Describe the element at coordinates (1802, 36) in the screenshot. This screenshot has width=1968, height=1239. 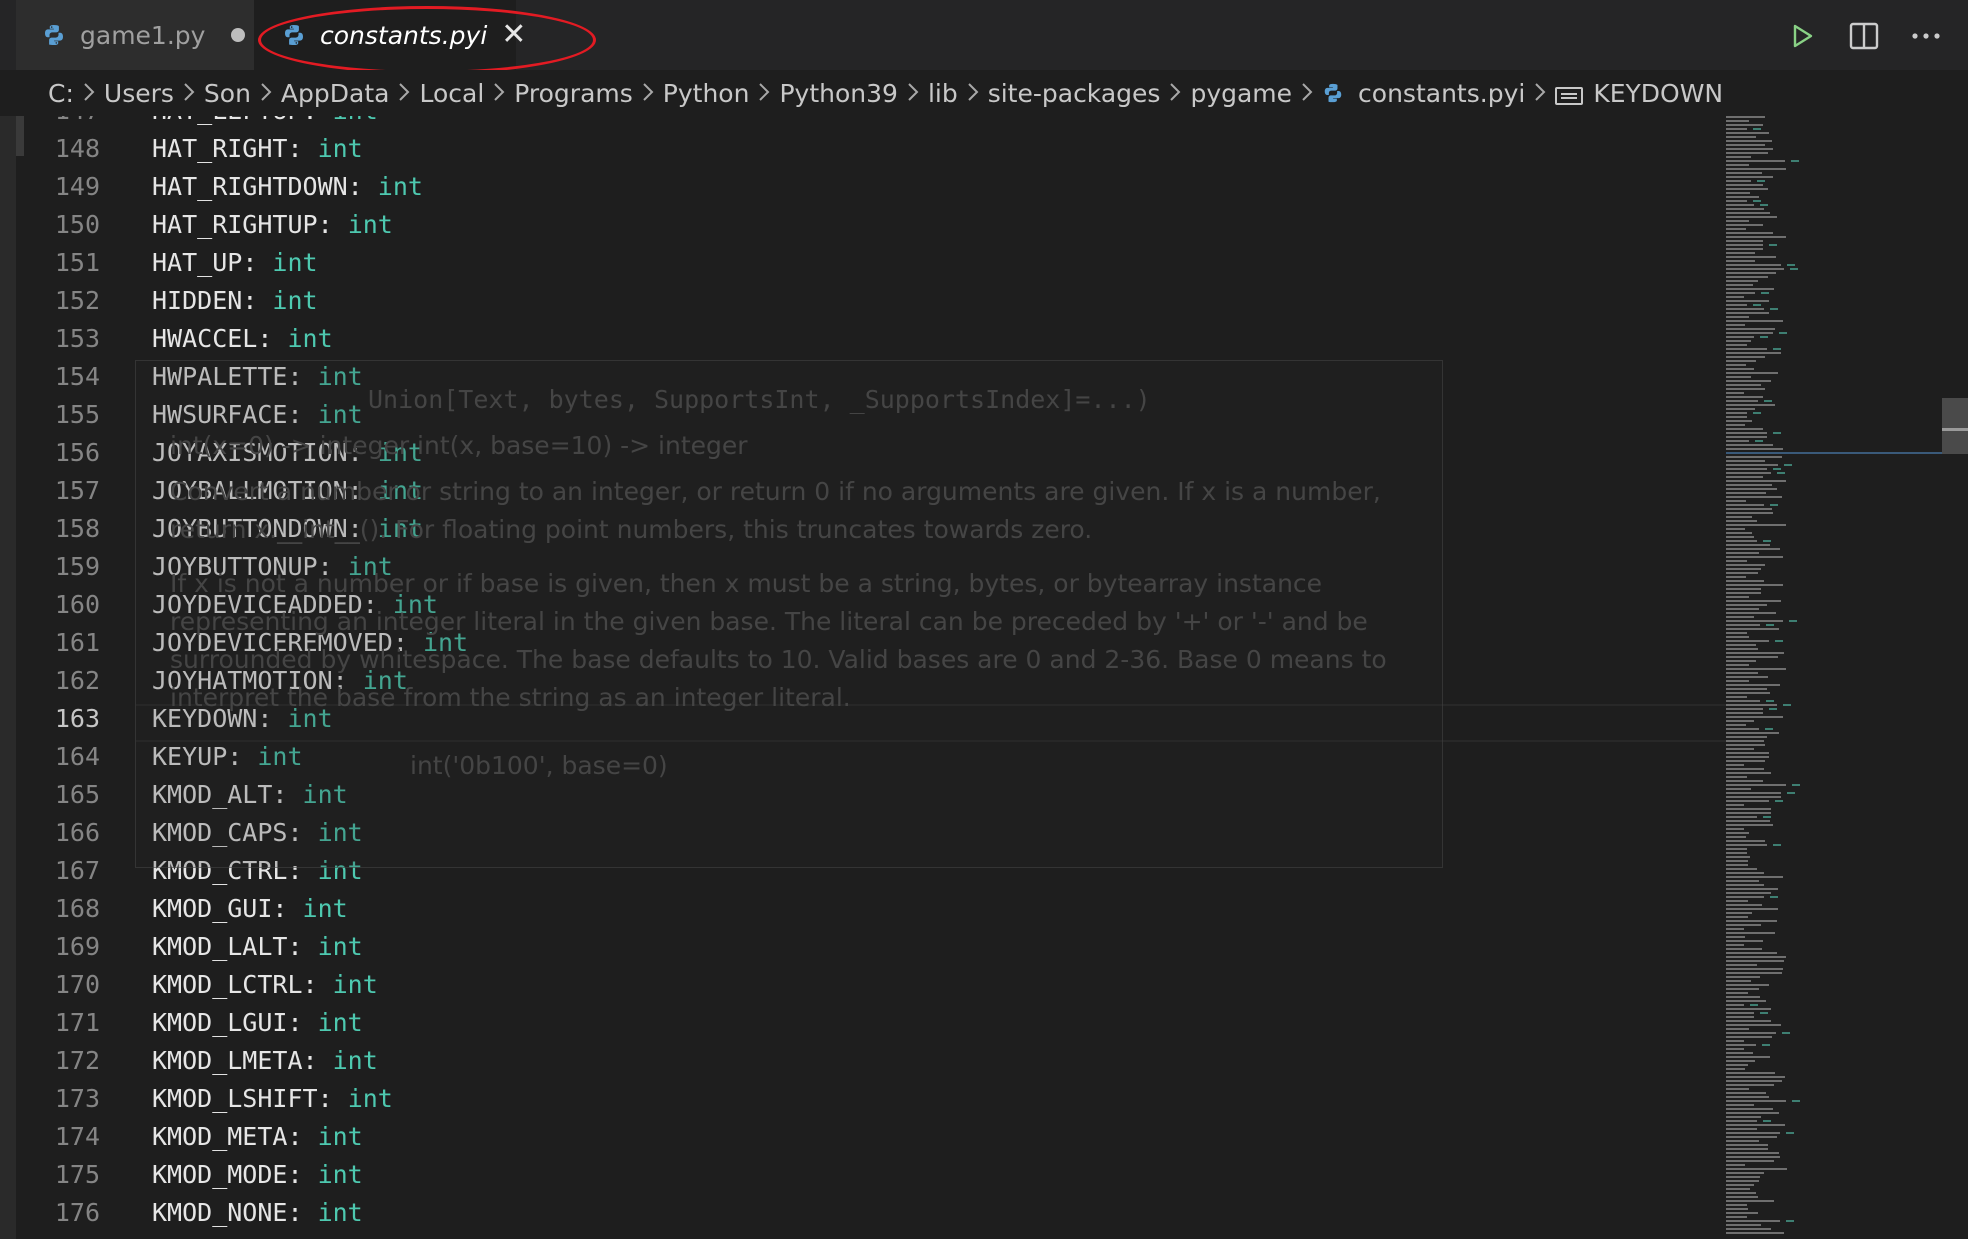
I see `play-icon` at that location.